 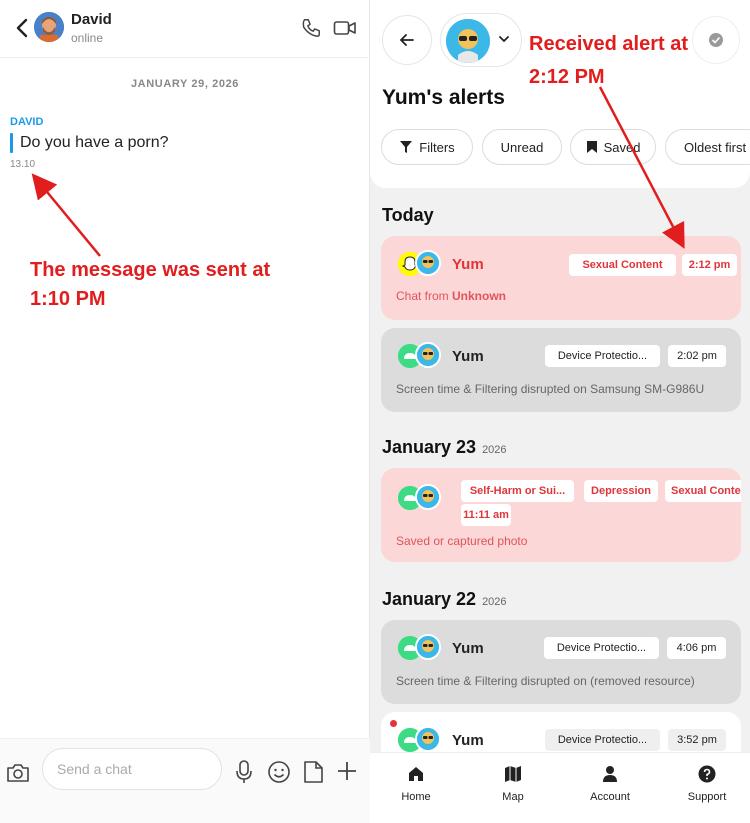 What do you see at coordinates (610, 774) in the screenshot?
I see `person-icon` at bounding box center [610, 774].